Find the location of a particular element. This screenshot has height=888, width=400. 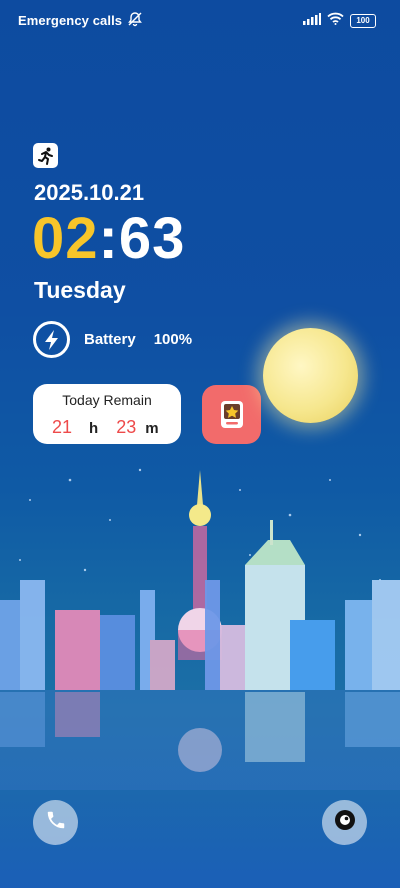

battery-label: Battery is located at coordinates (110, 339).